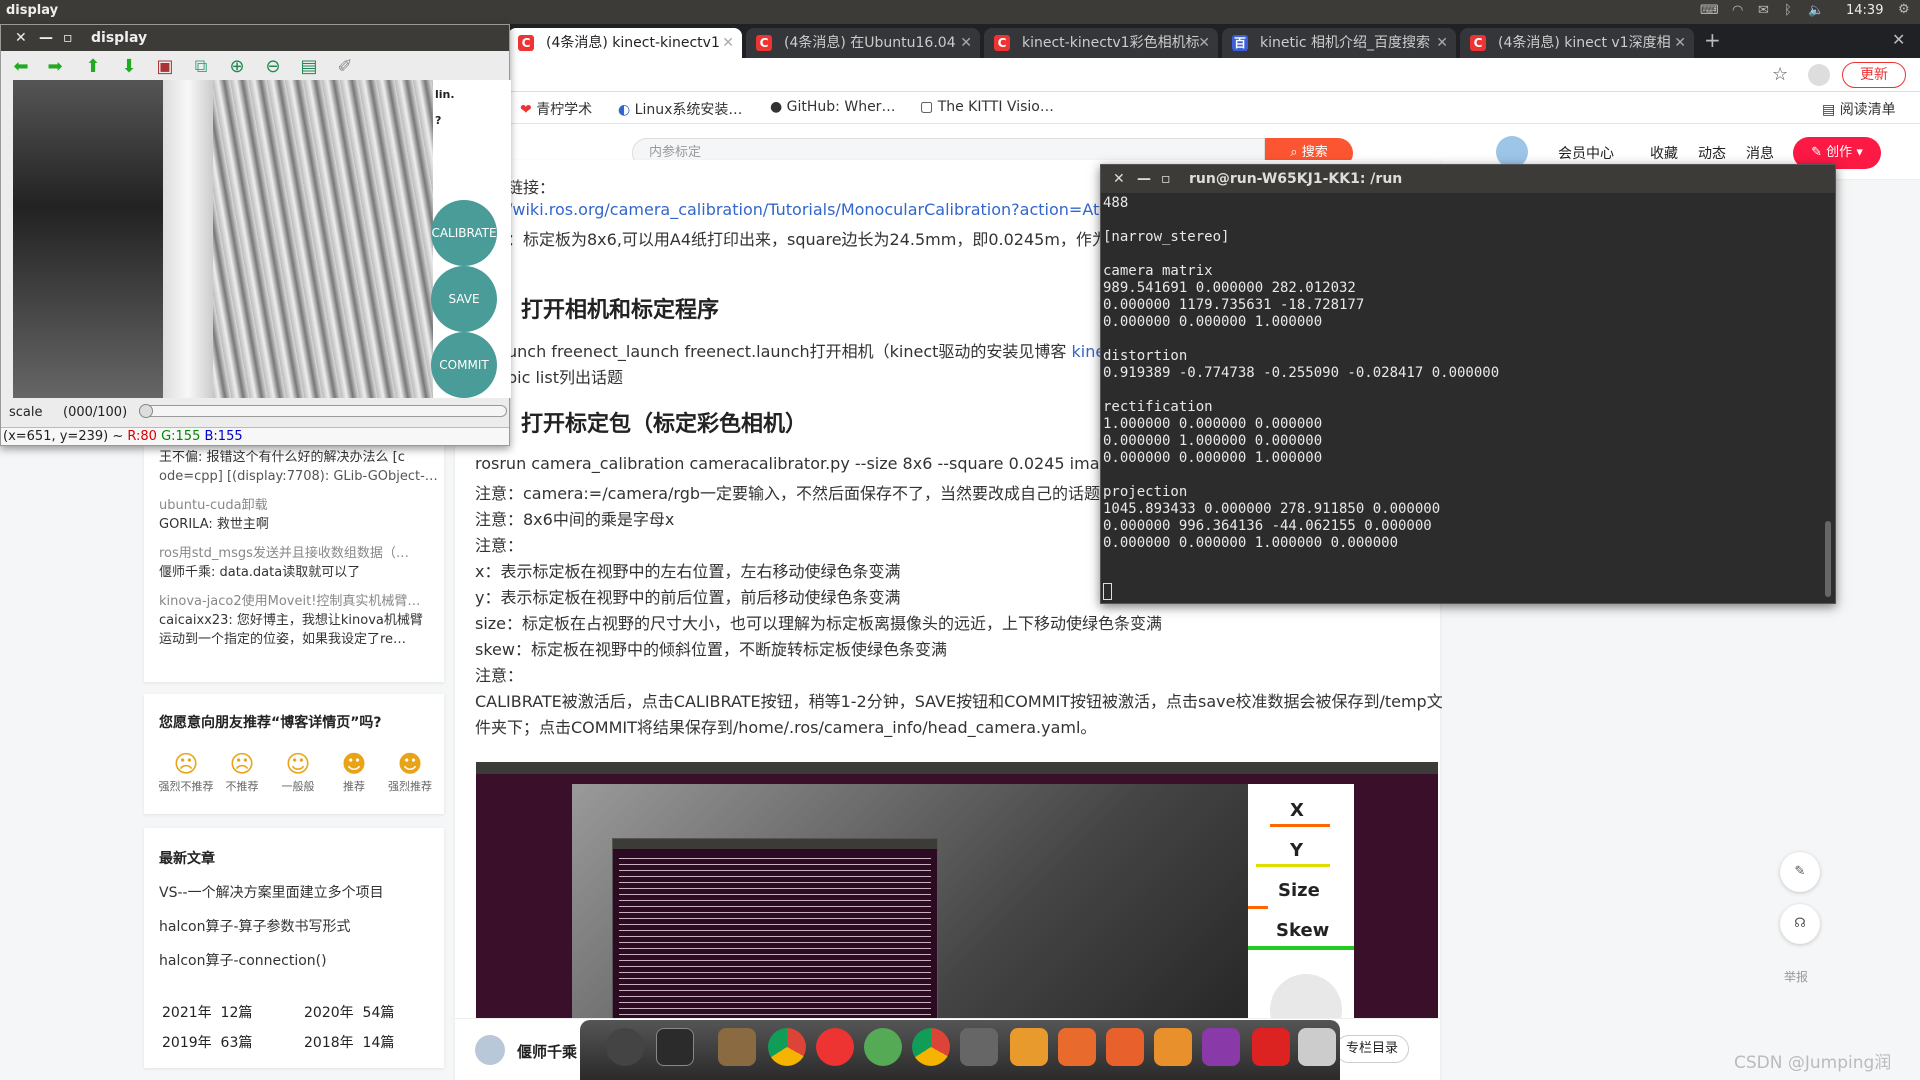 The height and width of the screenshot is (1080, 1920). Describe the element at coordinates (349, 1012) in the screenshot. I see `archive-item: 2020年 54篇` at that location.